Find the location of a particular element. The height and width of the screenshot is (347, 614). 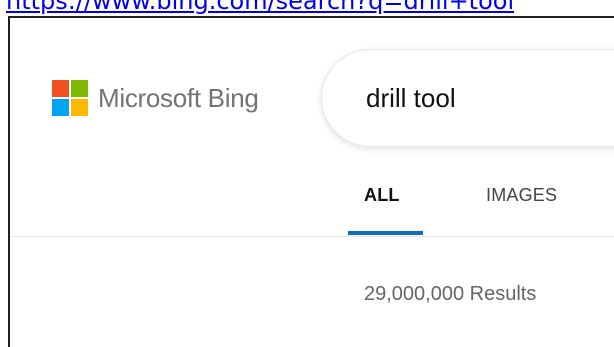

logo-square-blue is located at coordinates (60, 107).